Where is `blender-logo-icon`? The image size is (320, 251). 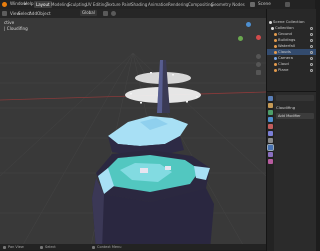 blender-logo-icon is located at coordinates (4, 4).